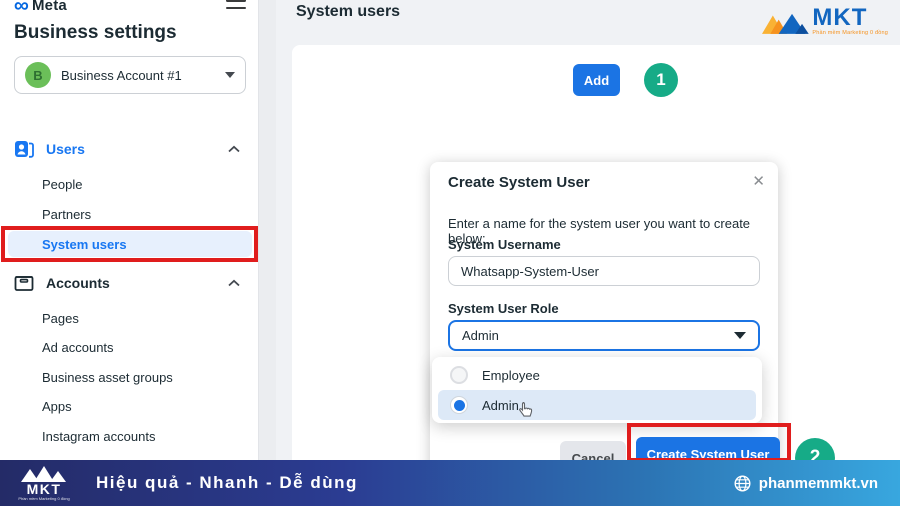  Describe the element at coordinates (604, 335) in the screenshot. I see `system-user-role-select: Admin` at that location.